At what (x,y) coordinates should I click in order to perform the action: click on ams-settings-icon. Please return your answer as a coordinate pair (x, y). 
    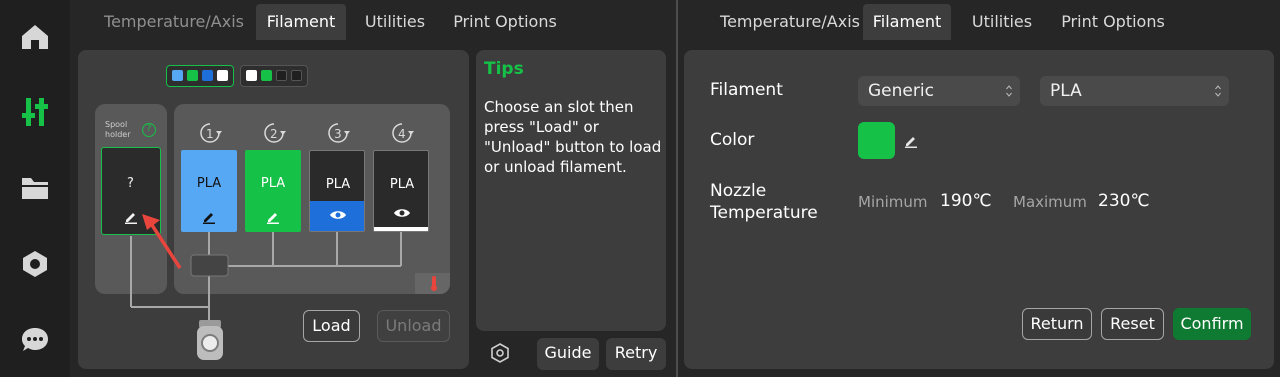
    Looking at the image, I should click on (500, 353).